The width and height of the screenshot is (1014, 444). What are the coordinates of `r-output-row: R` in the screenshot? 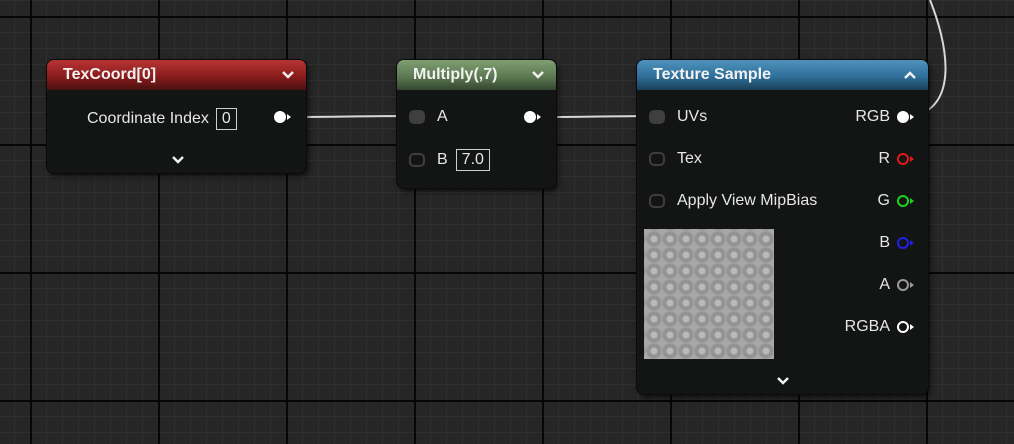 It's located at (897, 159).